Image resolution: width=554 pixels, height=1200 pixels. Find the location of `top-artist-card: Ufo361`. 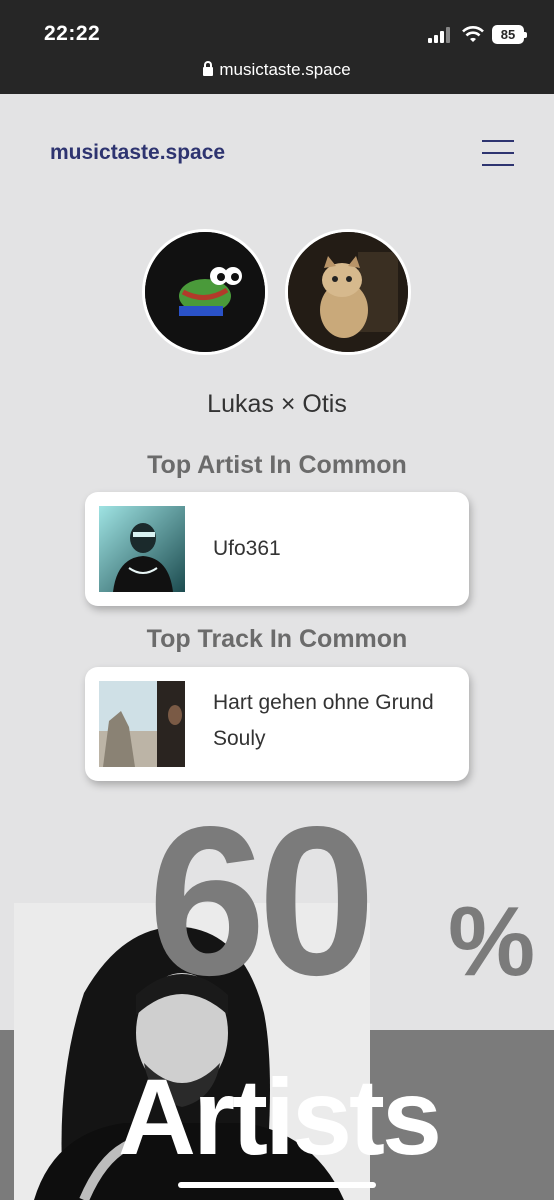

top-artist-card: Ufo361 is located at coordinates (277, 549).